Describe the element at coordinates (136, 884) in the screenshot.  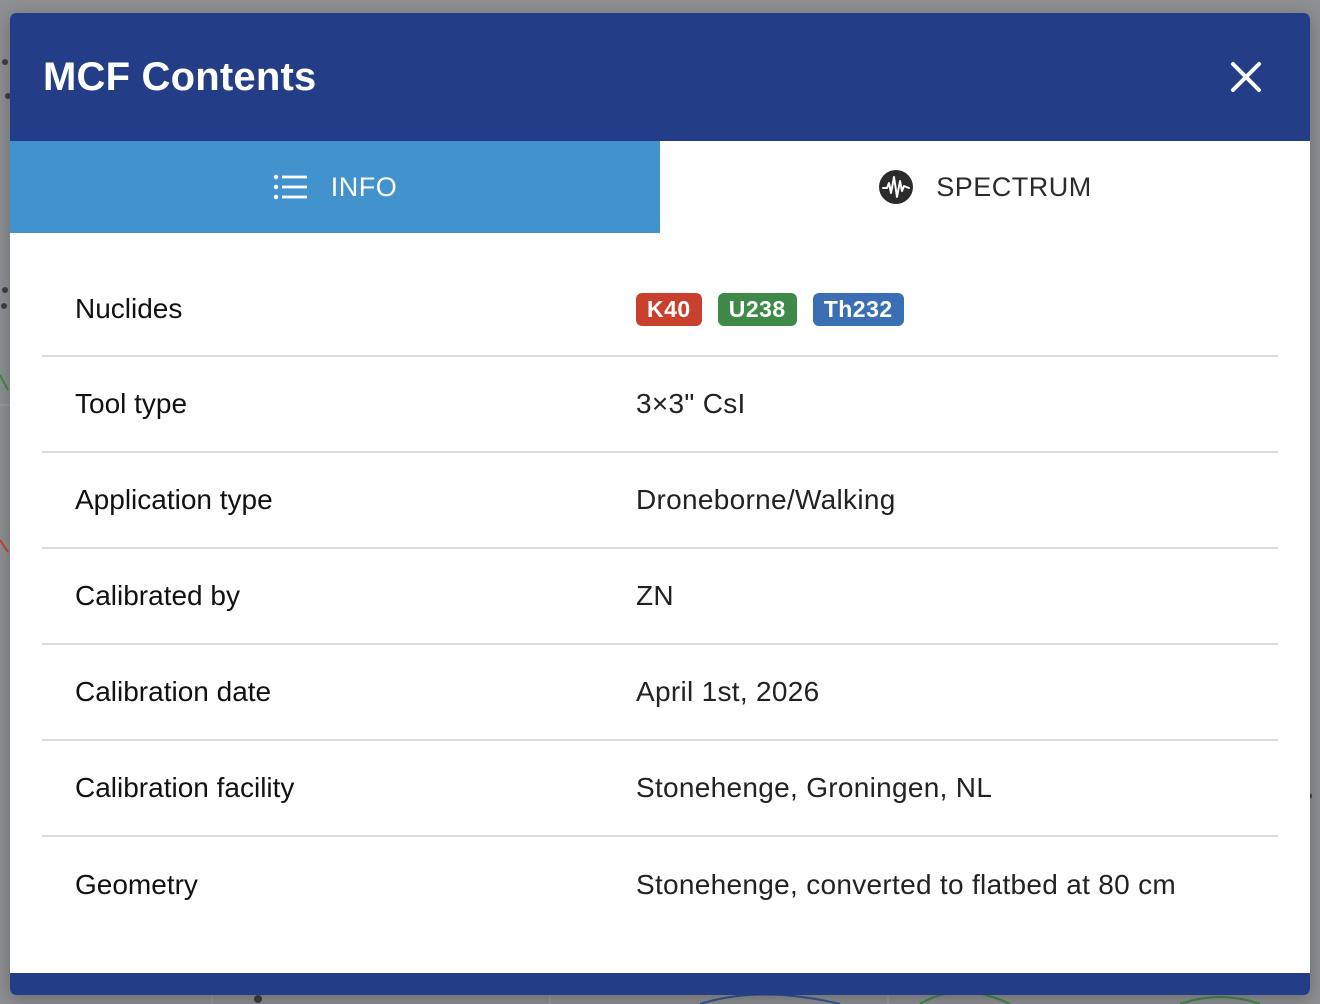
I see `info-label: Geometry` at that location.